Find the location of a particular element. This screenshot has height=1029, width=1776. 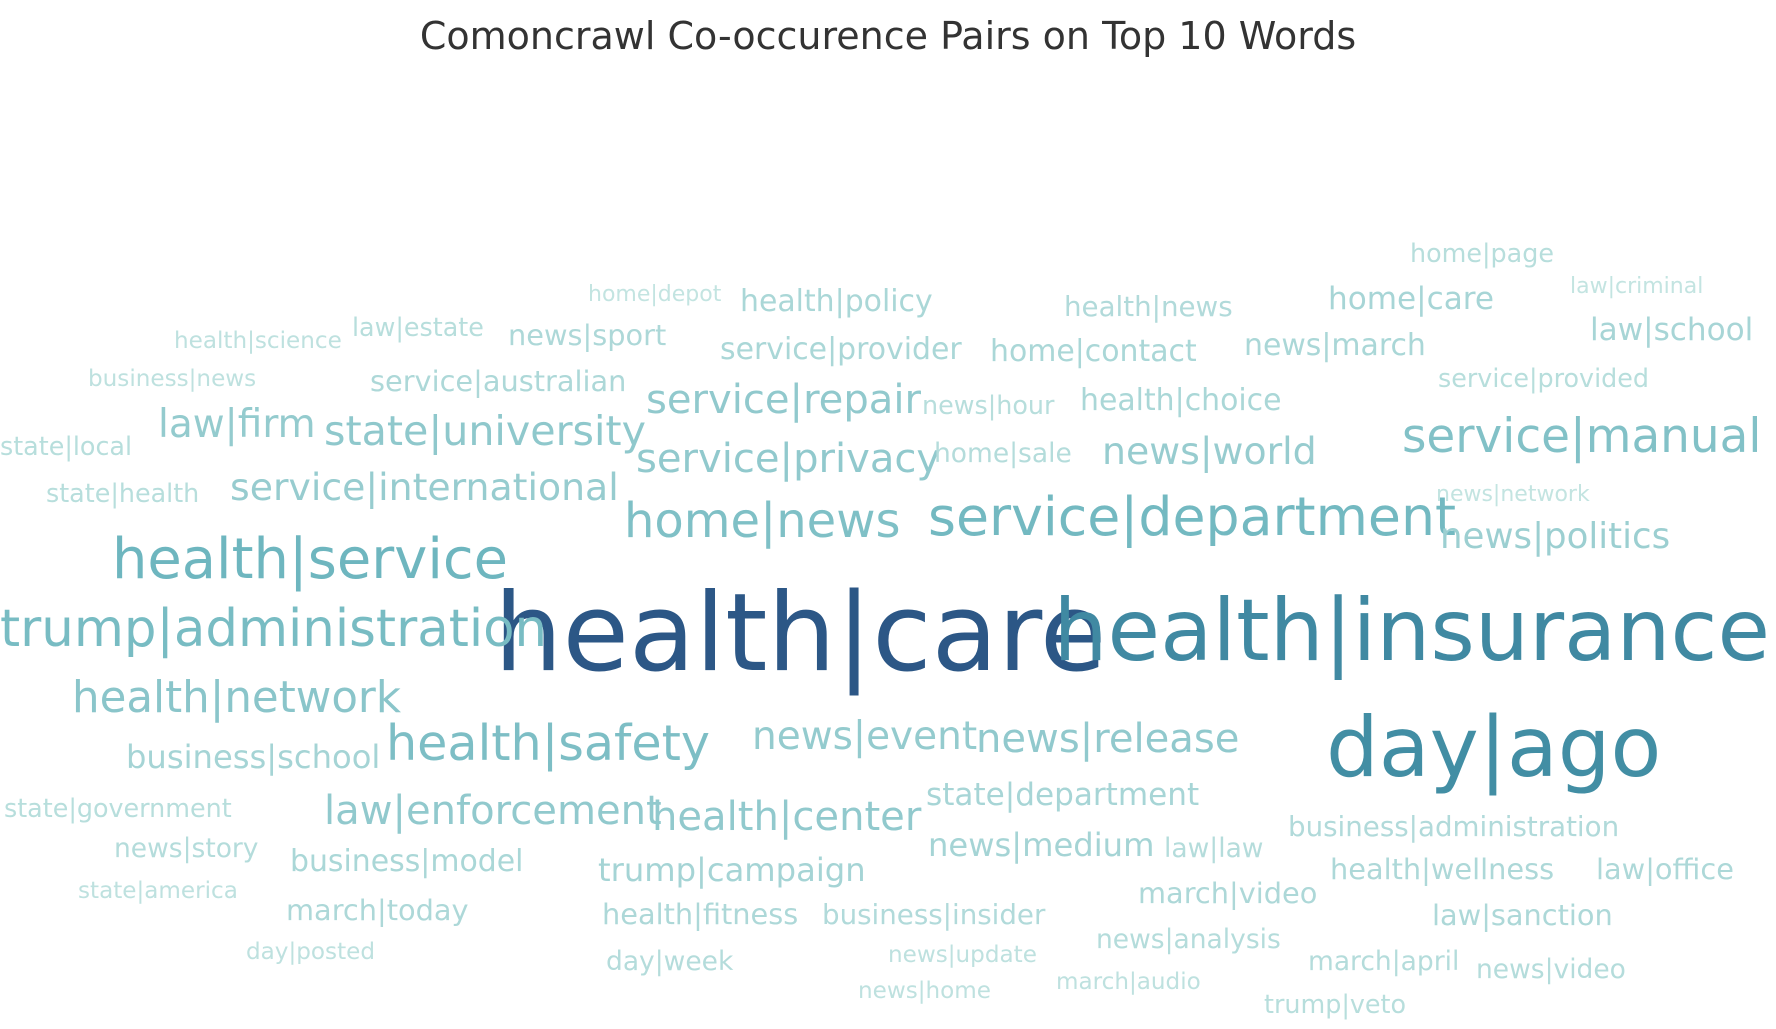

word-business-news: business|news is located at coordinates (172, 379).